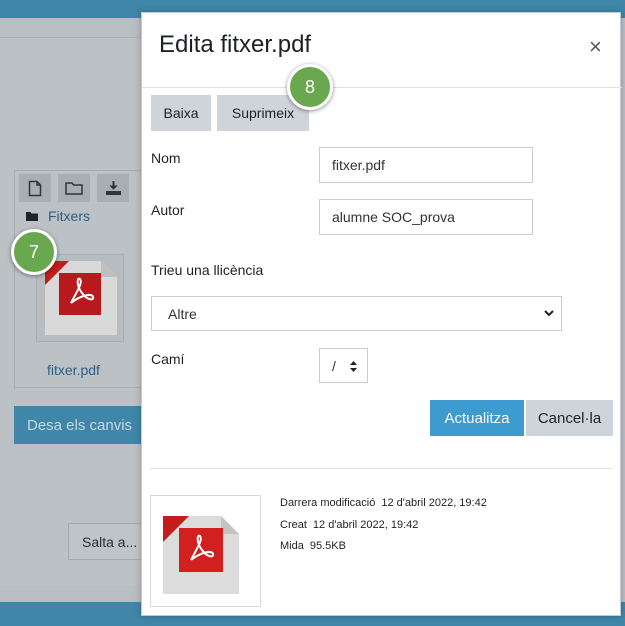 The width and height of the screenshot is (625, 626). I want to click on license-label: Trieu una llicència, so click(207, 270).